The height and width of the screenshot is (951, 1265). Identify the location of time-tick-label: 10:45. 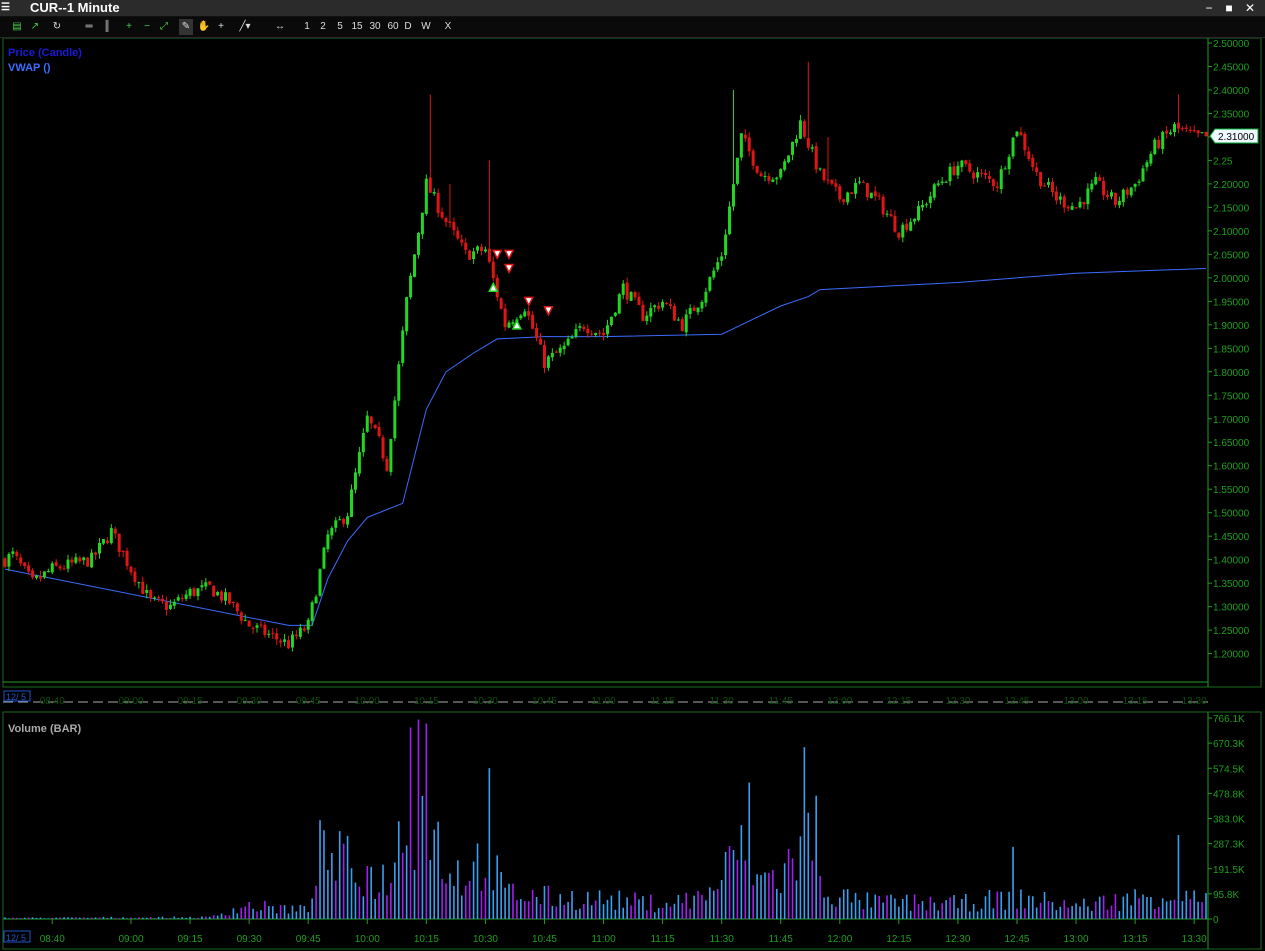
(544, 939).